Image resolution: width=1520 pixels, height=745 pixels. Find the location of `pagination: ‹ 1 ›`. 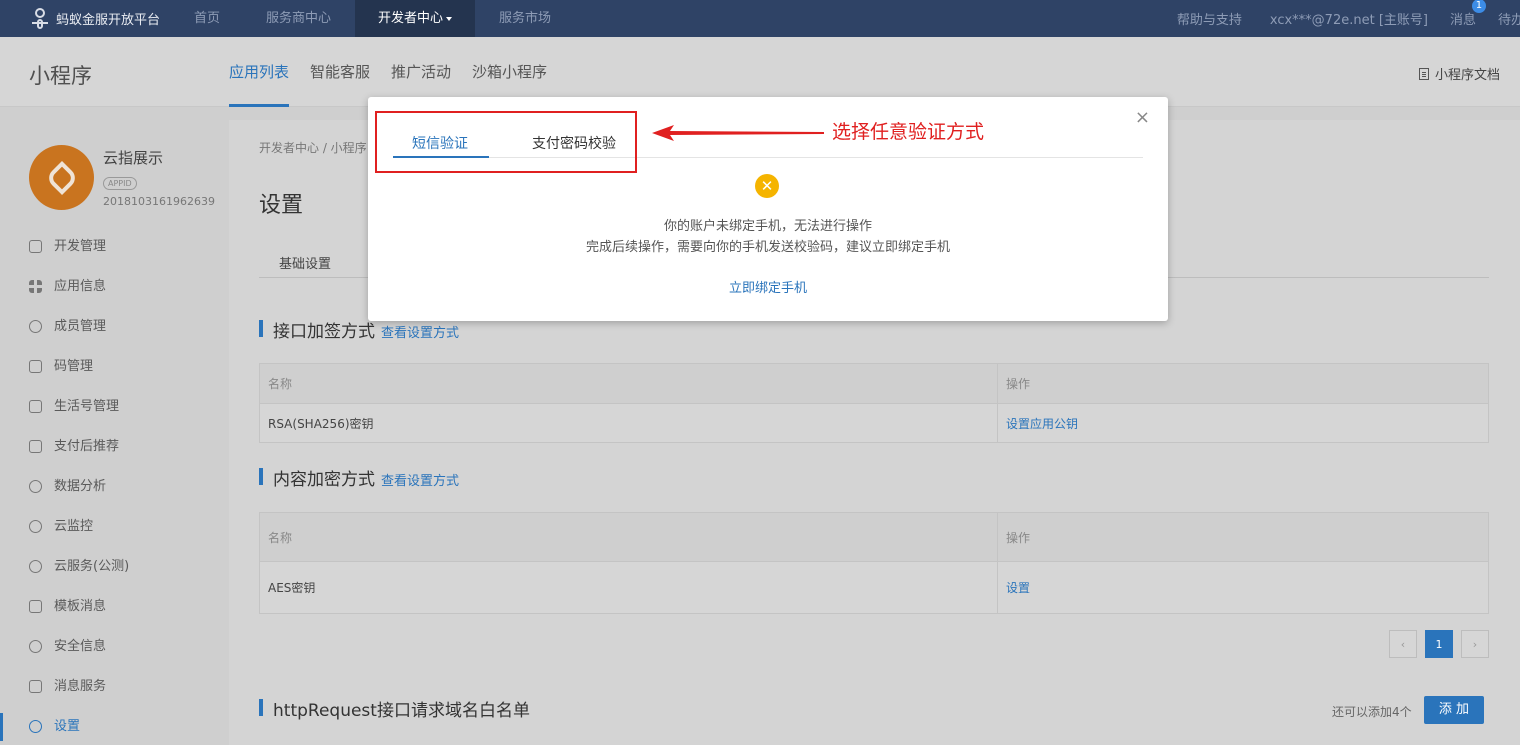

pagination: ‹ 1 › is located at coordinates (1443, 644).